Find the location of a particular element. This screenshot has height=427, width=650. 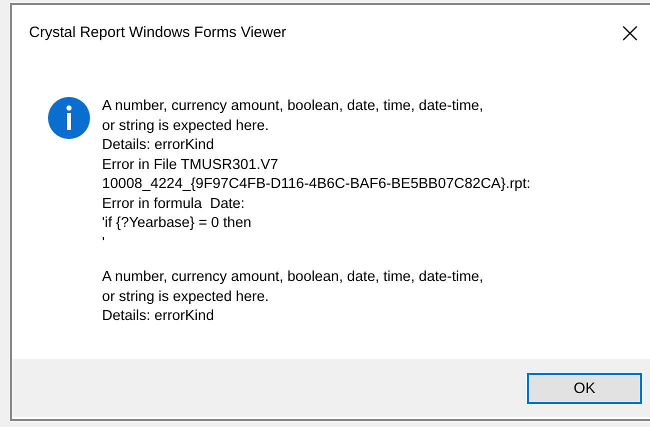

message-line: 10008_4224_{9F97C4FB-D116-4B6C-BAF6-BE5BB07C82CA}.rpt: is located at coordinates (316, 184).